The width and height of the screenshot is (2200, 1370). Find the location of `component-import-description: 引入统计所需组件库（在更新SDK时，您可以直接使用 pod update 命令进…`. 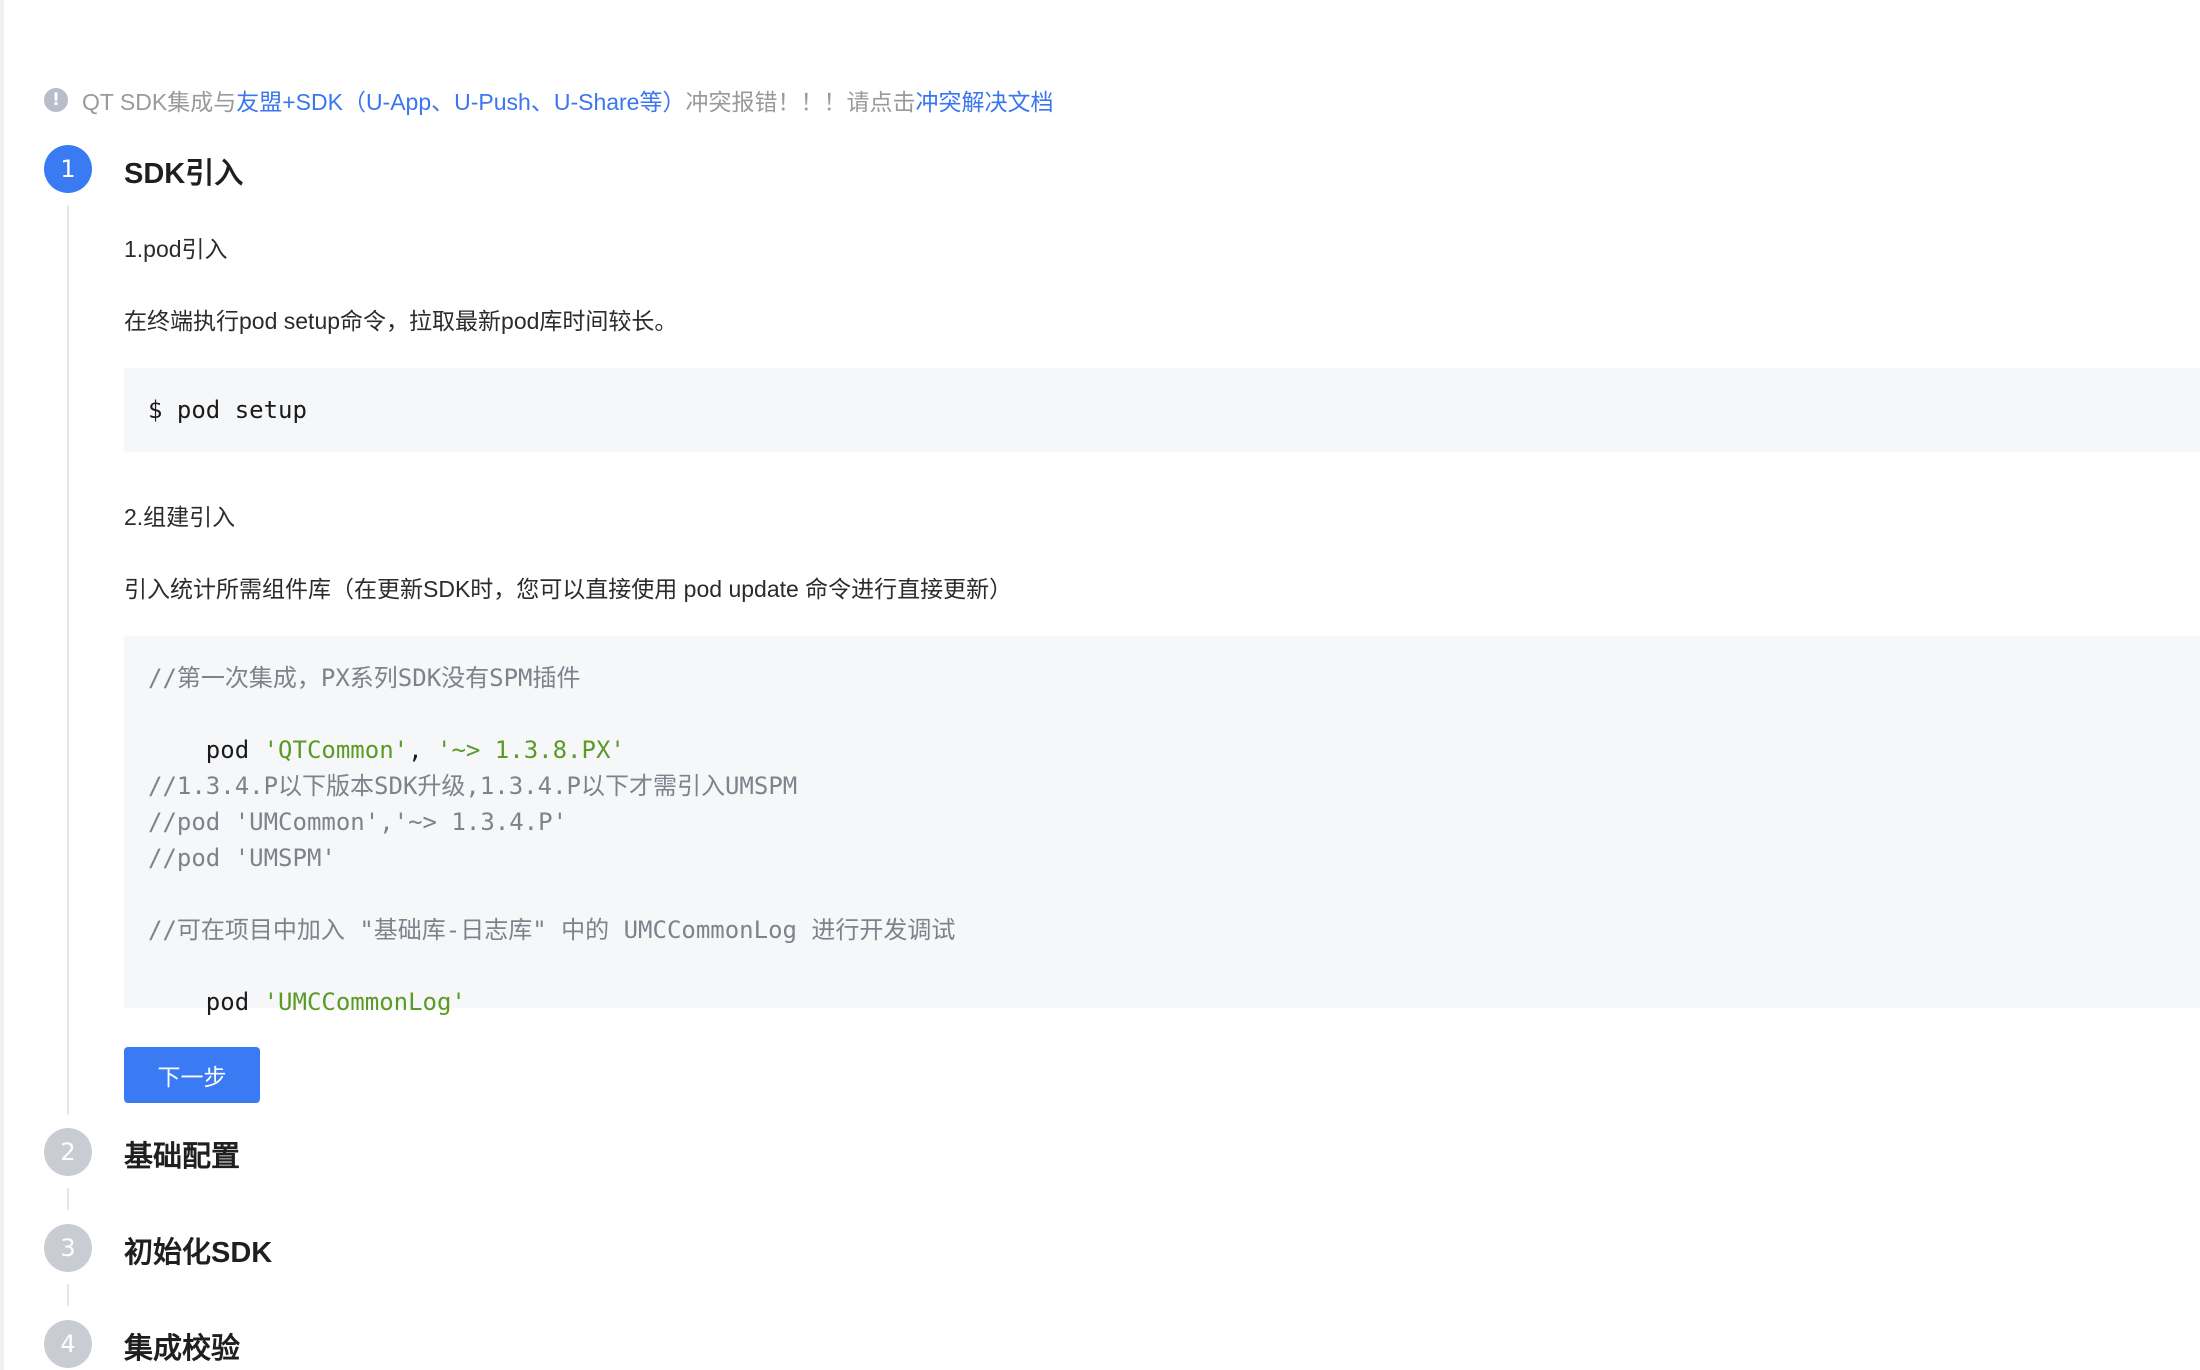

component-import-description: 引入统计所需组件库（在更新SDK时，您可以直接使用 pod update 命令进… is located at coordinates (568, 589).